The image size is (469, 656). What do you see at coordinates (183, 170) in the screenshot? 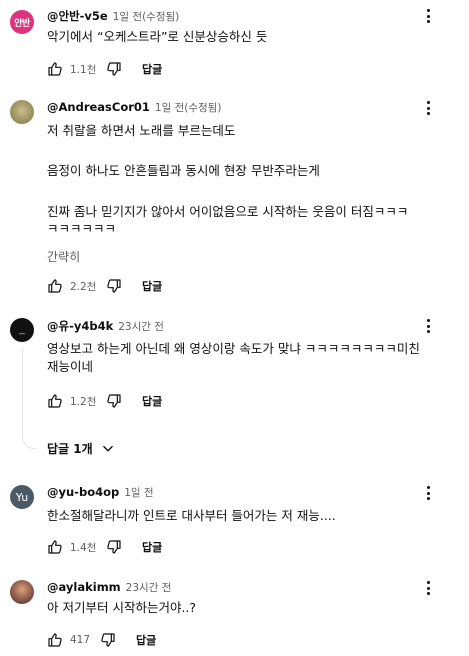
I see `comment-text-line: 음정이 하나도 안흔들림과 동시에 현장 무반주라는게` at bounding box center [183, 170].